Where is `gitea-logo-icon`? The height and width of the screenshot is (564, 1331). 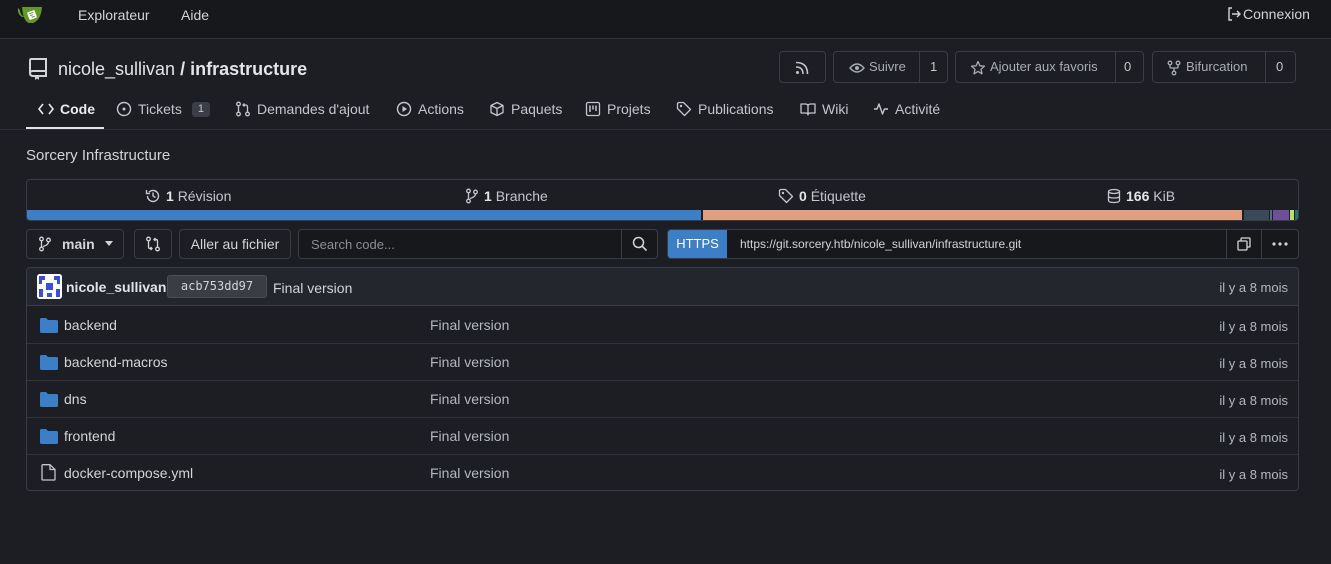
gitea-logo-icon is located at coordinates (31, 15).